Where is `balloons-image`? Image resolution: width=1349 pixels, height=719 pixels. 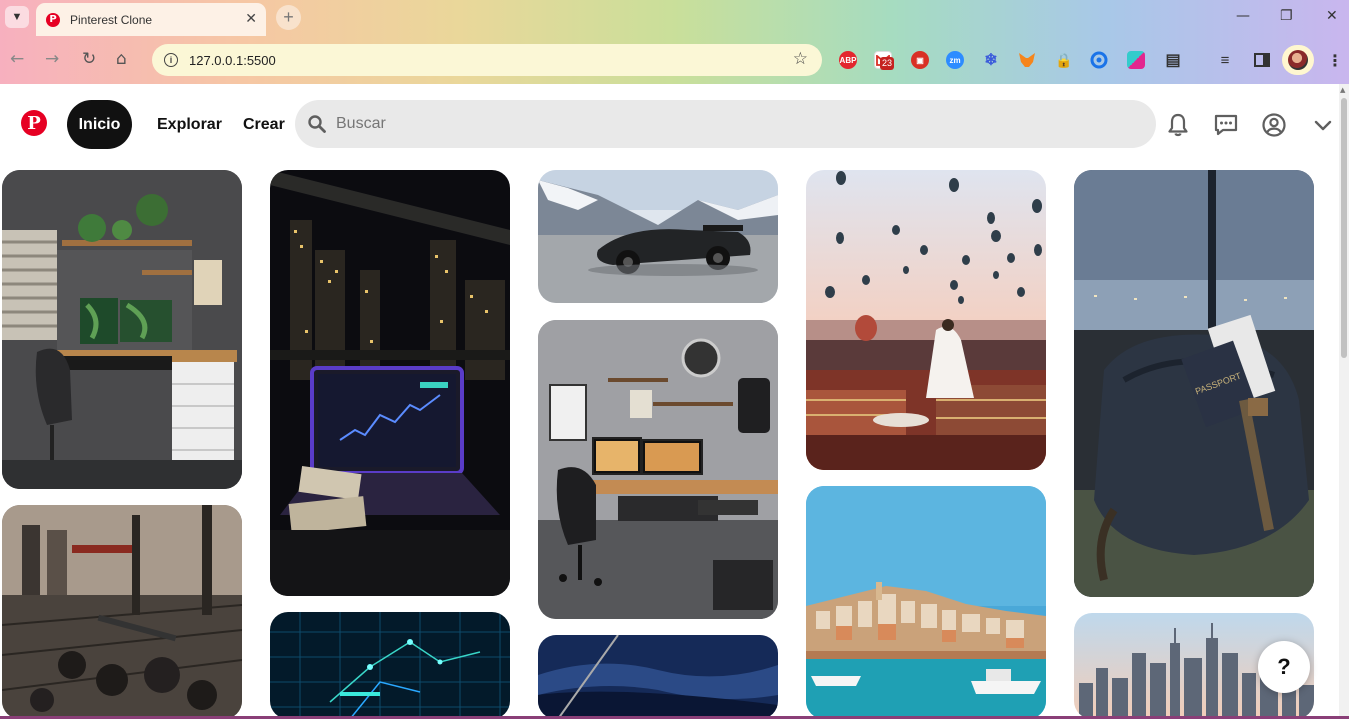
balloons-image is located at coordinates (926, 320).